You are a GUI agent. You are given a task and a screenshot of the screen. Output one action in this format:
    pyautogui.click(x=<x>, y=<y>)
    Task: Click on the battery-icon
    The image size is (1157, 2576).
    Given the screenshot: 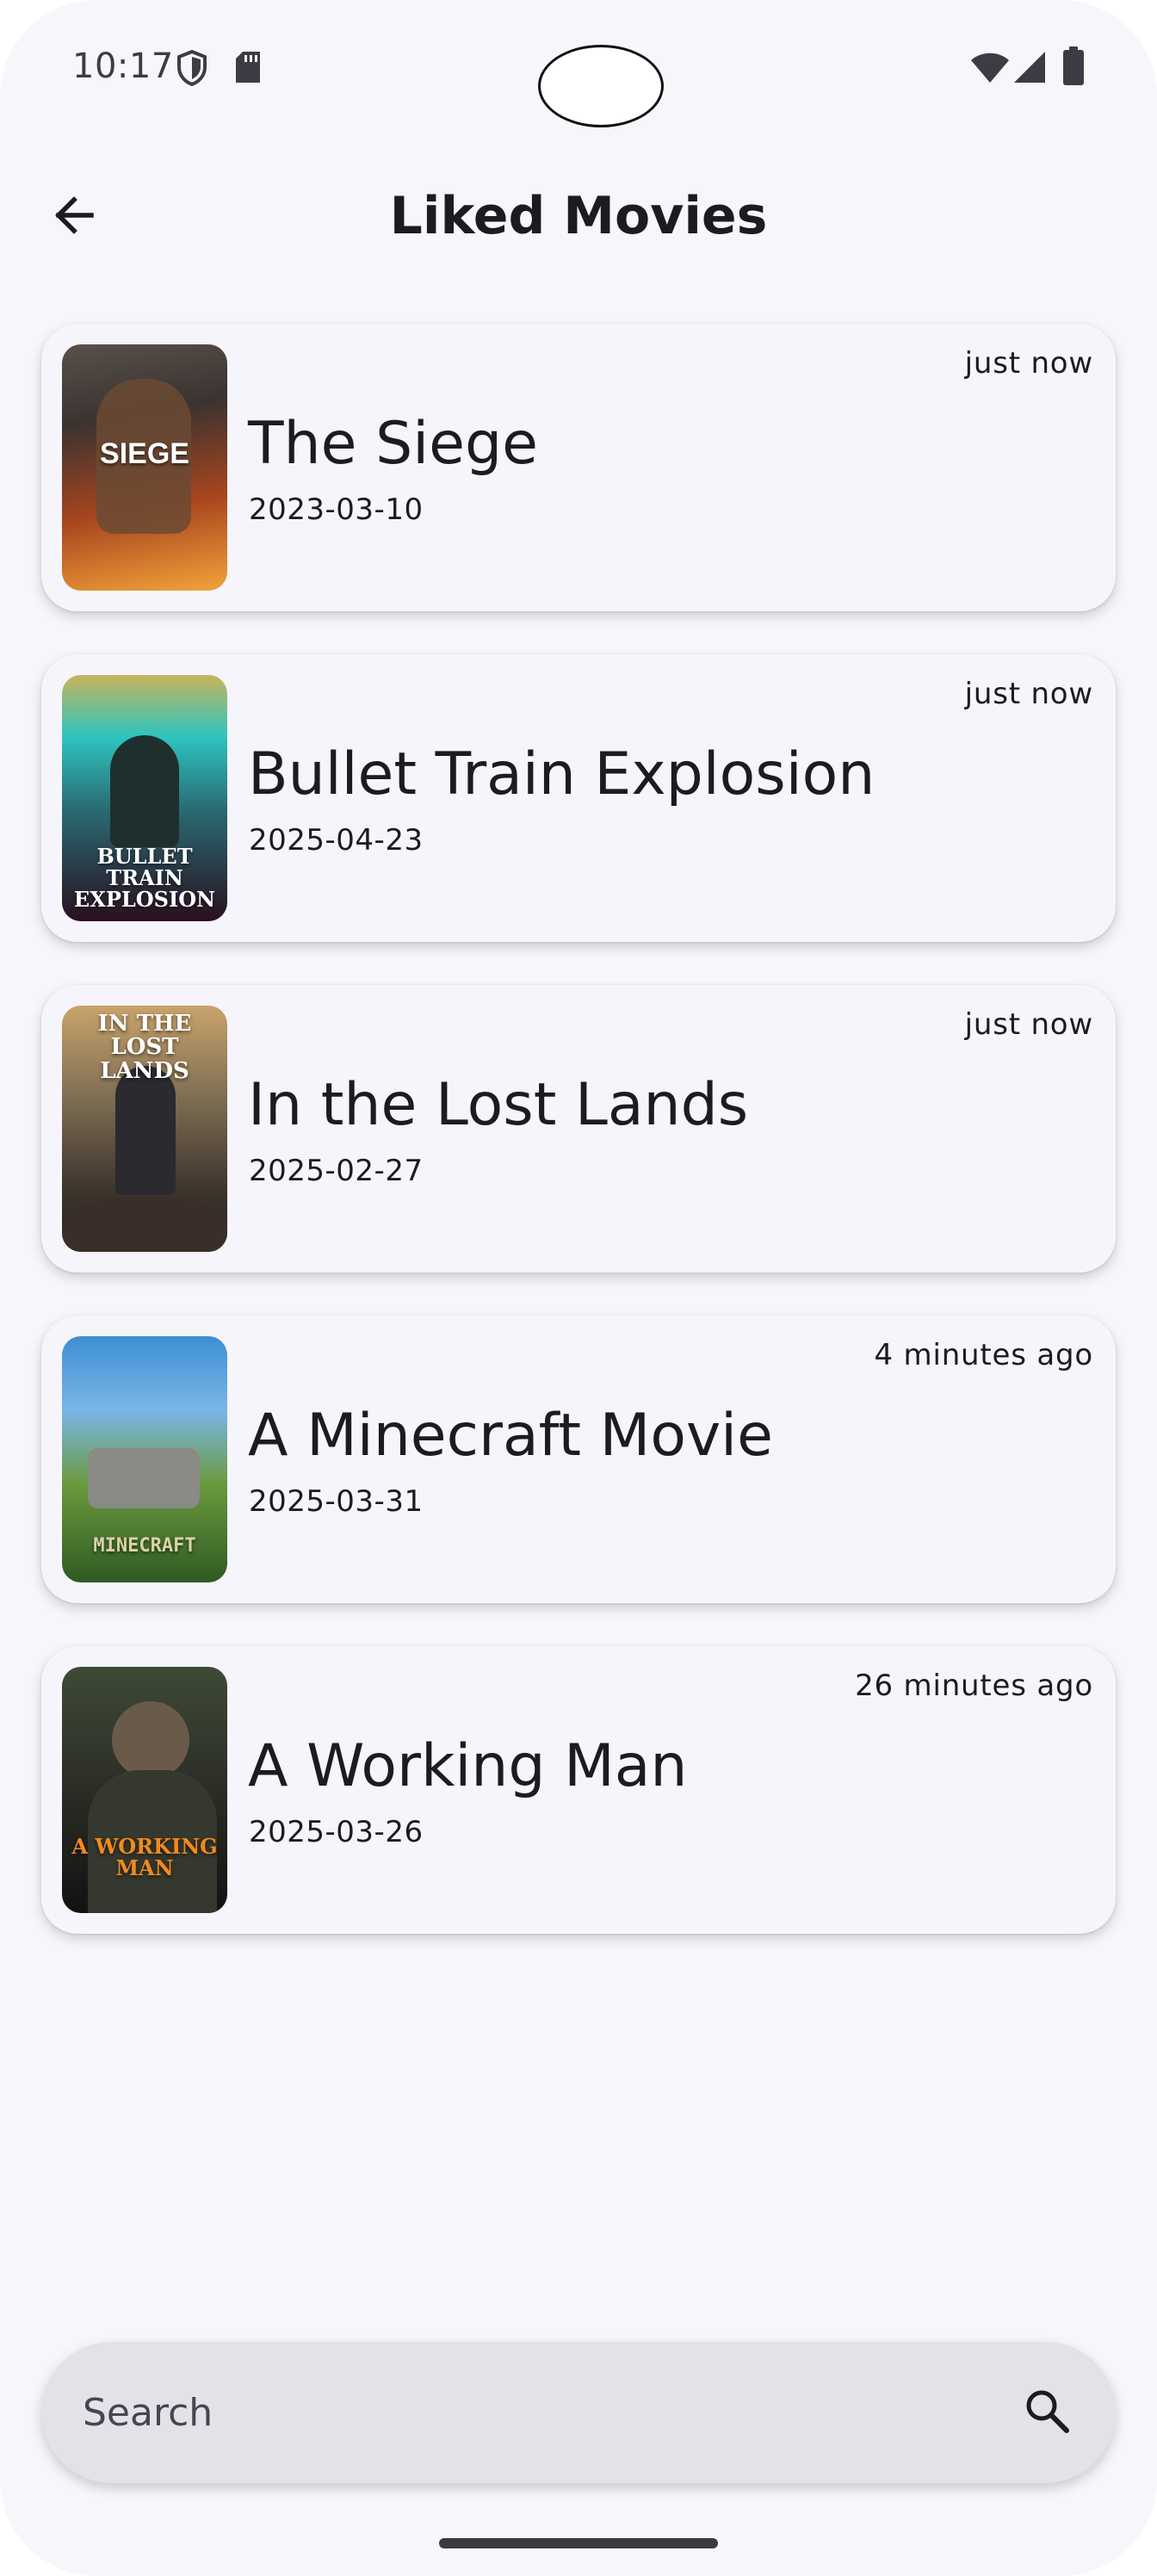 What is the action you would take?
    pyautogui.click(x=1074, y=68)
    